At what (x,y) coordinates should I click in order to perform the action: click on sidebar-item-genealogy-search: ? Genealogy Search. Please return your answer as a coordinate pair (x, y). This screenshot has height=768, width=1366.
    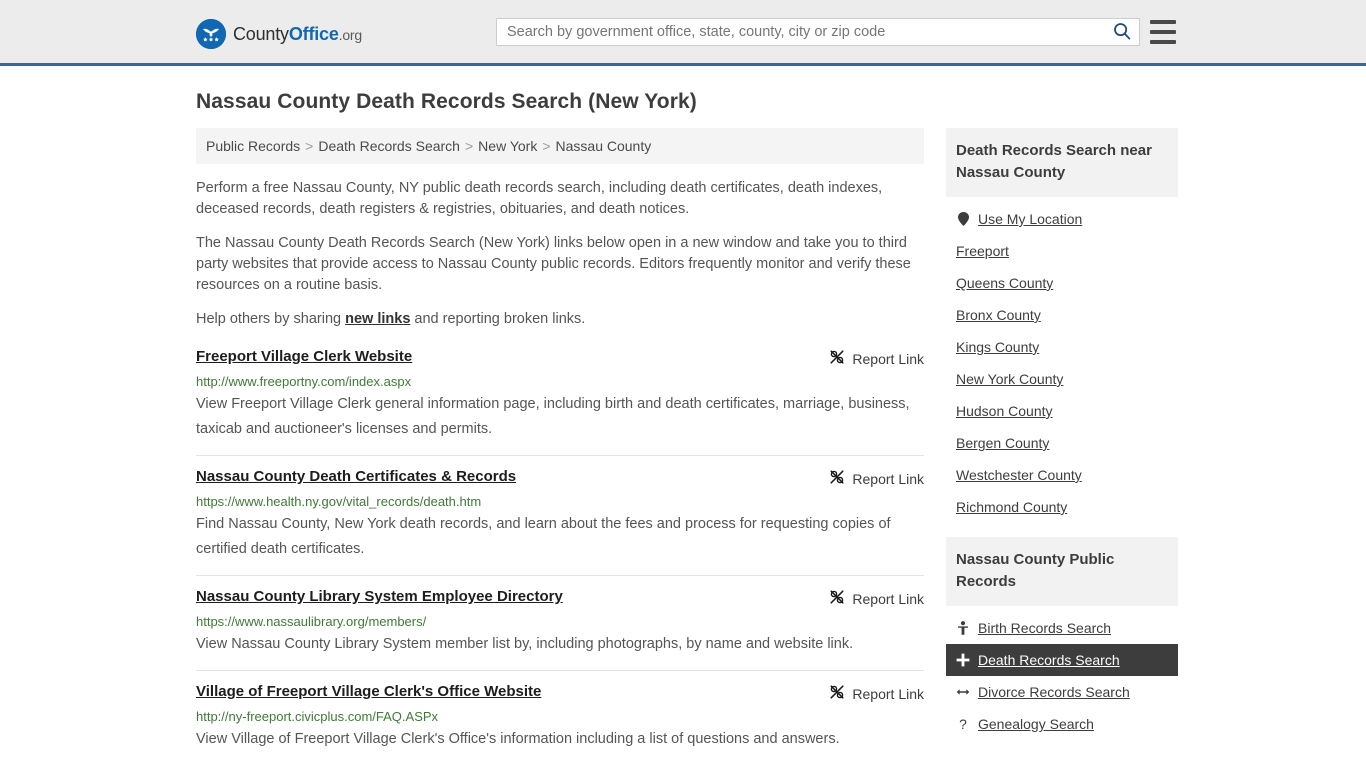
    Looking at the image, I should click on (1062, 724).